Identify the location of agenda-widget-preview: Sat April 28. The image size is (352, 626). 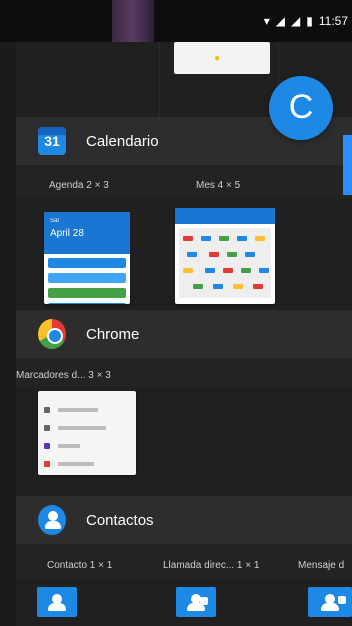
(87, 258).